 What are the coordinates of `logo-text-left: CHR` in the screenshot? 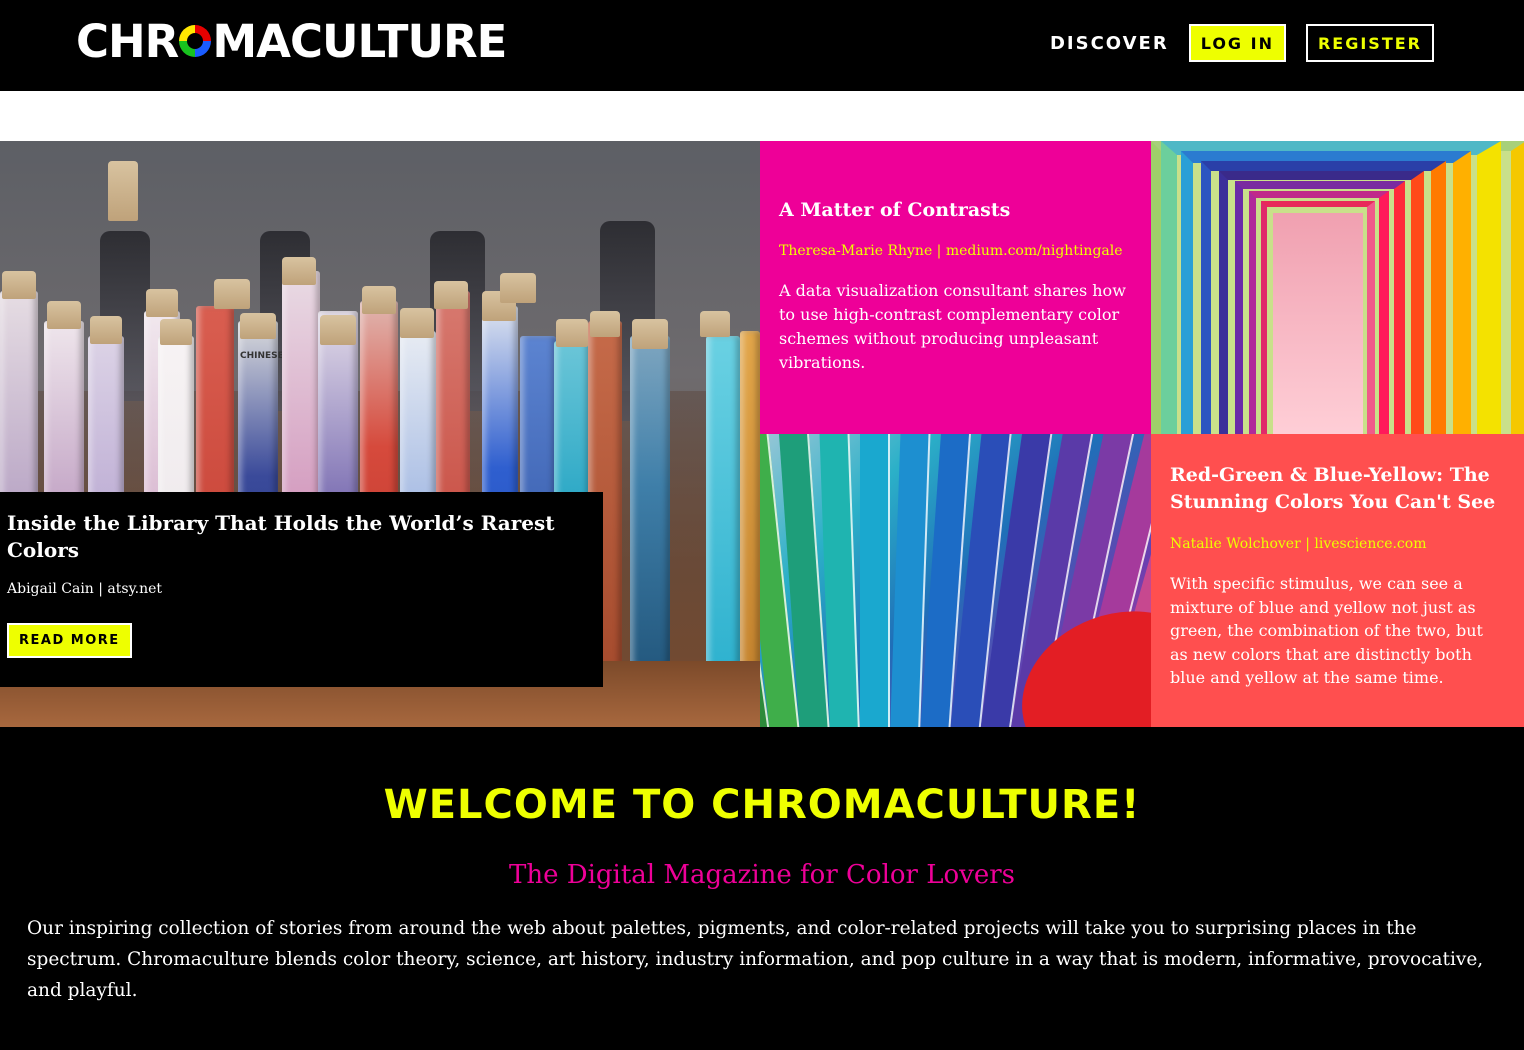 It's located at (127, 41).